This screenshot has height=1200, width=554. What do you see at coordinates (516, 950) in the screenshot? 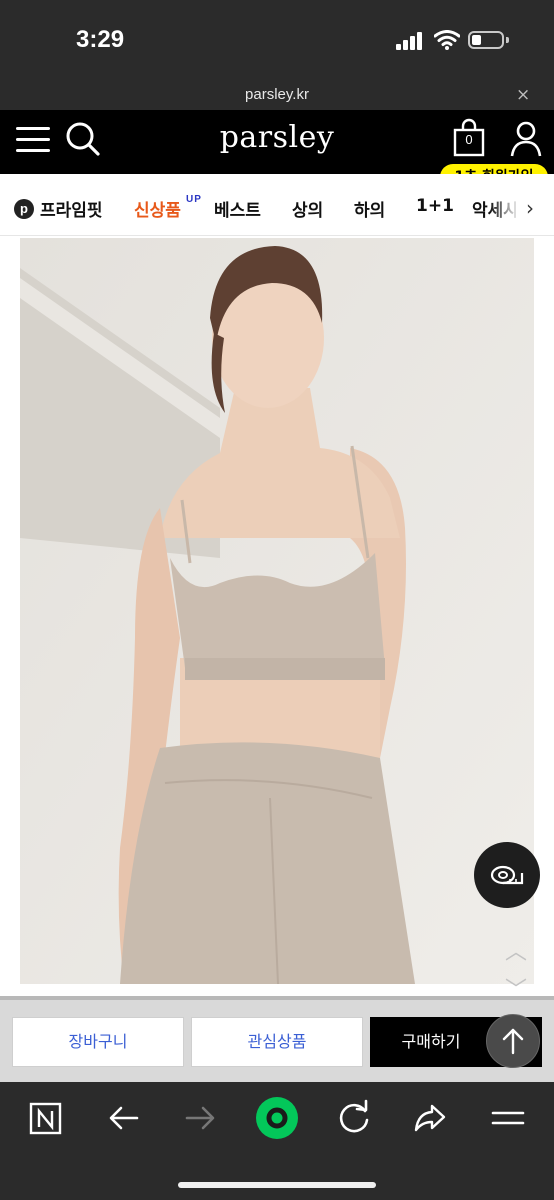
I see `scroll-up-icon: ︿` at bounding box center [516, 950].